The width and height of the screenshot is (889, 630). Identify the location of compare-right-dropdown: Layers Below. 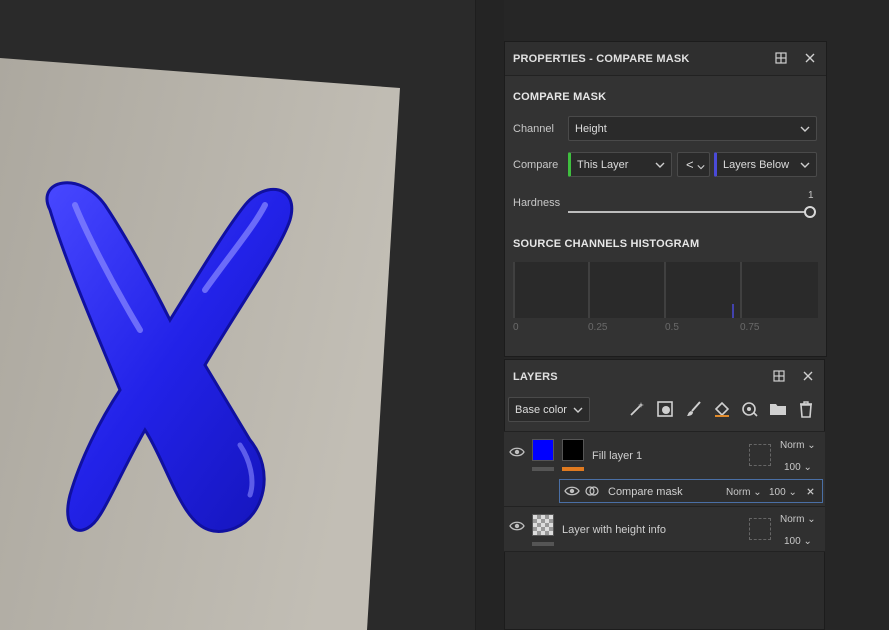
(765, 164).